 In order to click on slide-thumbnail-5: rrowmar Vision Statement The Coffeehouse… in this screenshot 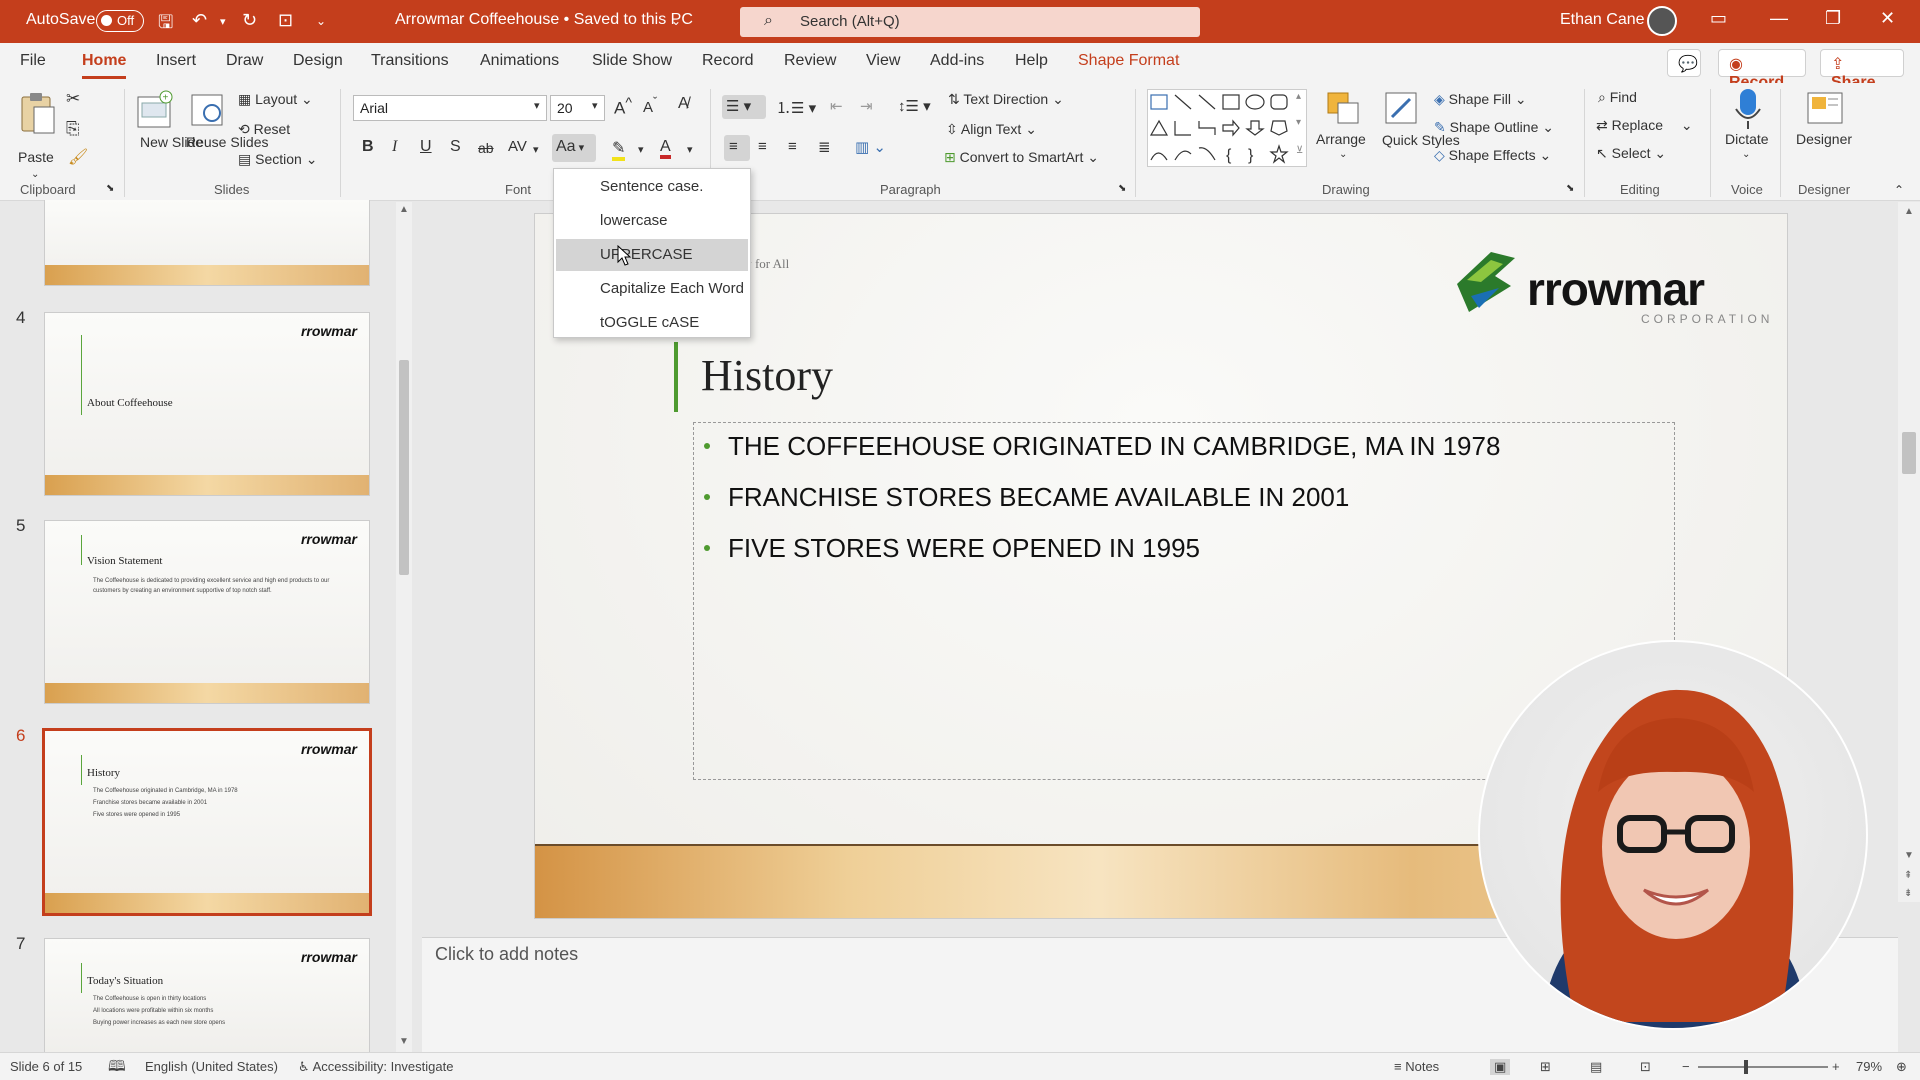, I will do `click(207, 612)`.